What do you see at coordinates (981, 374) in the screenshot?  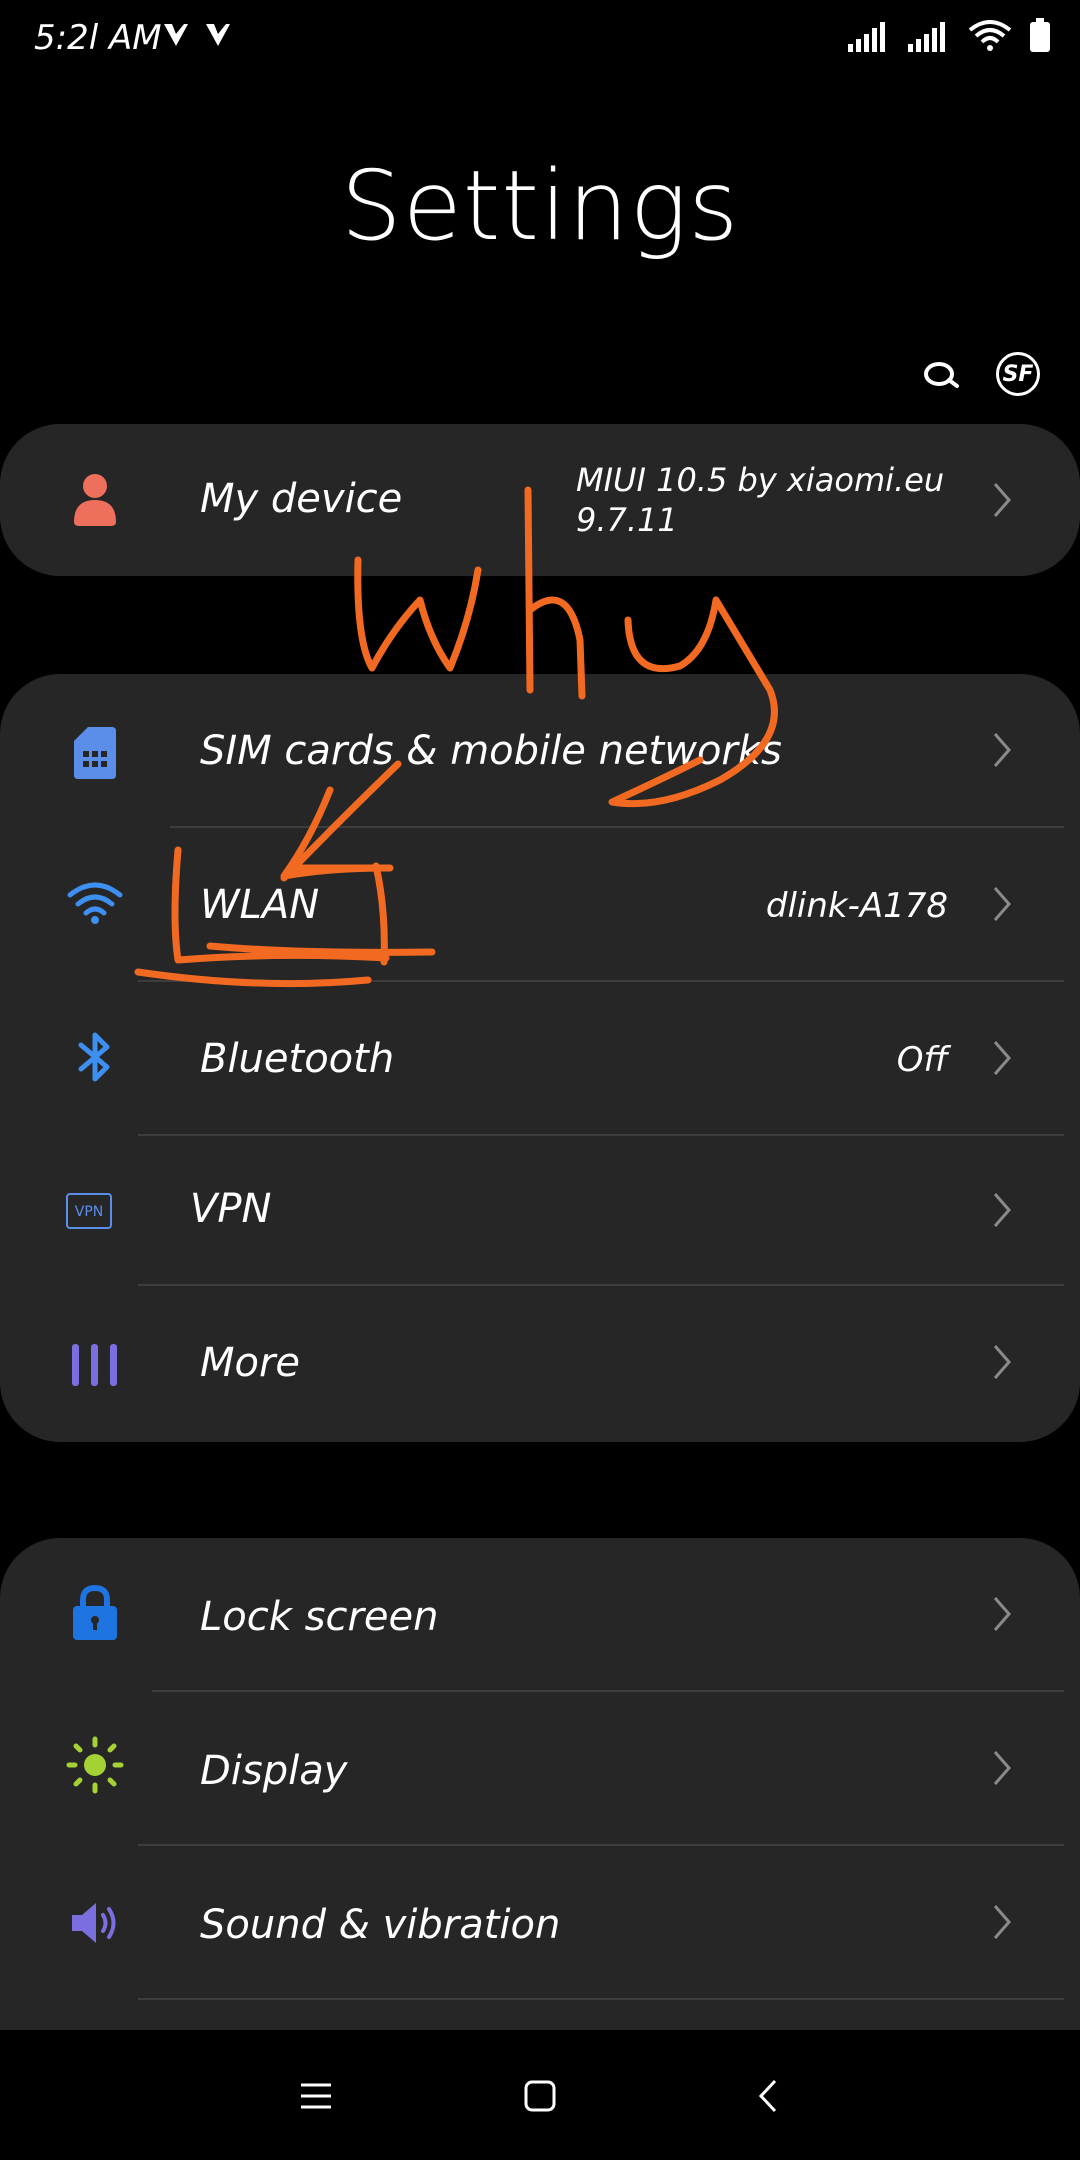 I see `header-tools: SF` at bounding box center [981, 374].